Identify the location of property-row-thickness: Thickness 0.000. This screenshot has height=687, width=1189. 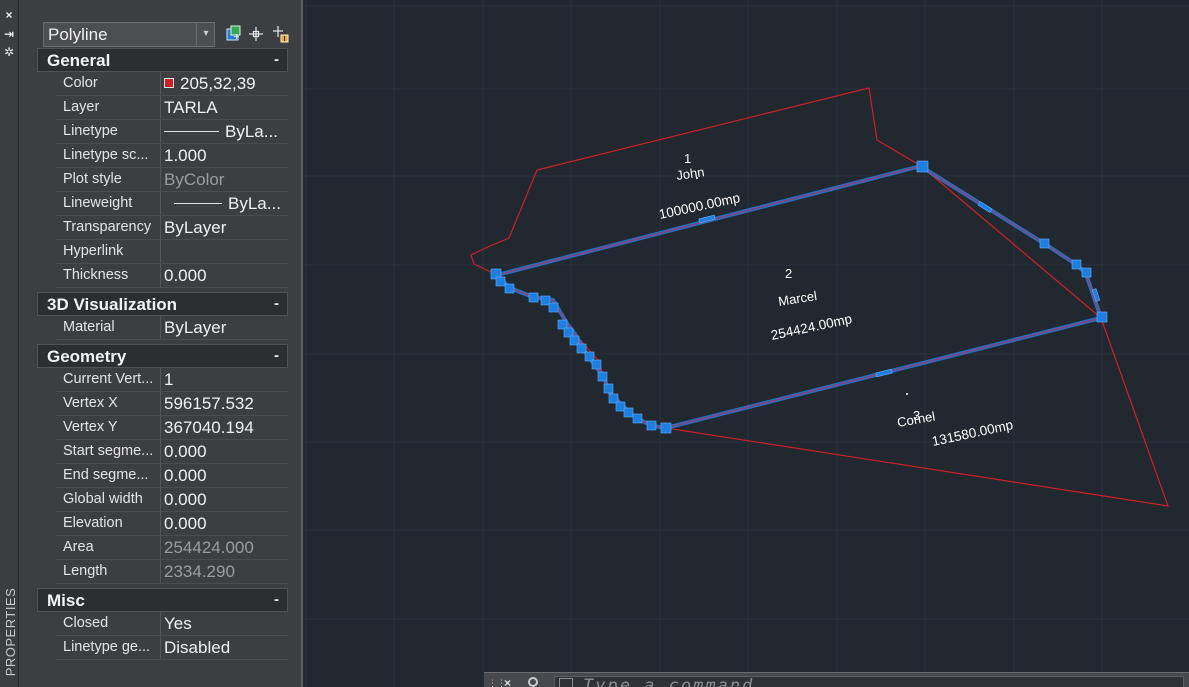
(172, 276).